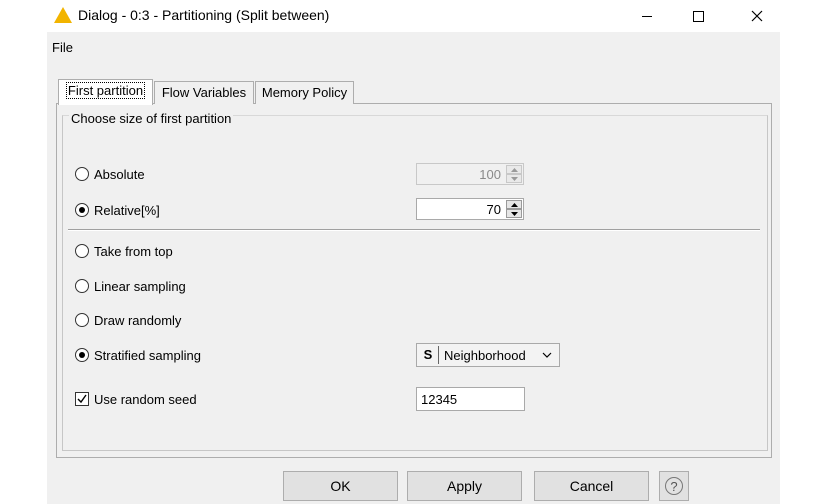 This screenshot has width=827, height=504. What do you see at coordinates (547, 355) in the screenshot?
I see `chevron-down-icon` at bounding box center [547, 355].